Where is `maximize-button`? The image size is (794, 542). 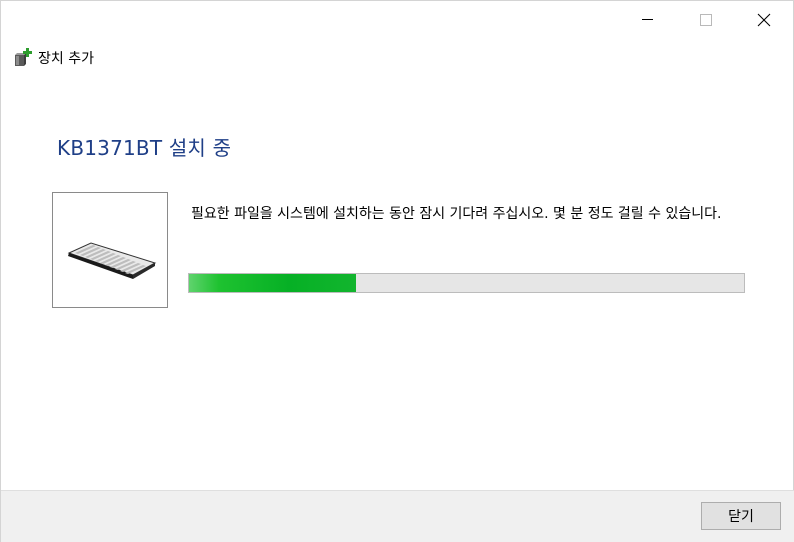
maximize-button is located at coordinates (706, 20).